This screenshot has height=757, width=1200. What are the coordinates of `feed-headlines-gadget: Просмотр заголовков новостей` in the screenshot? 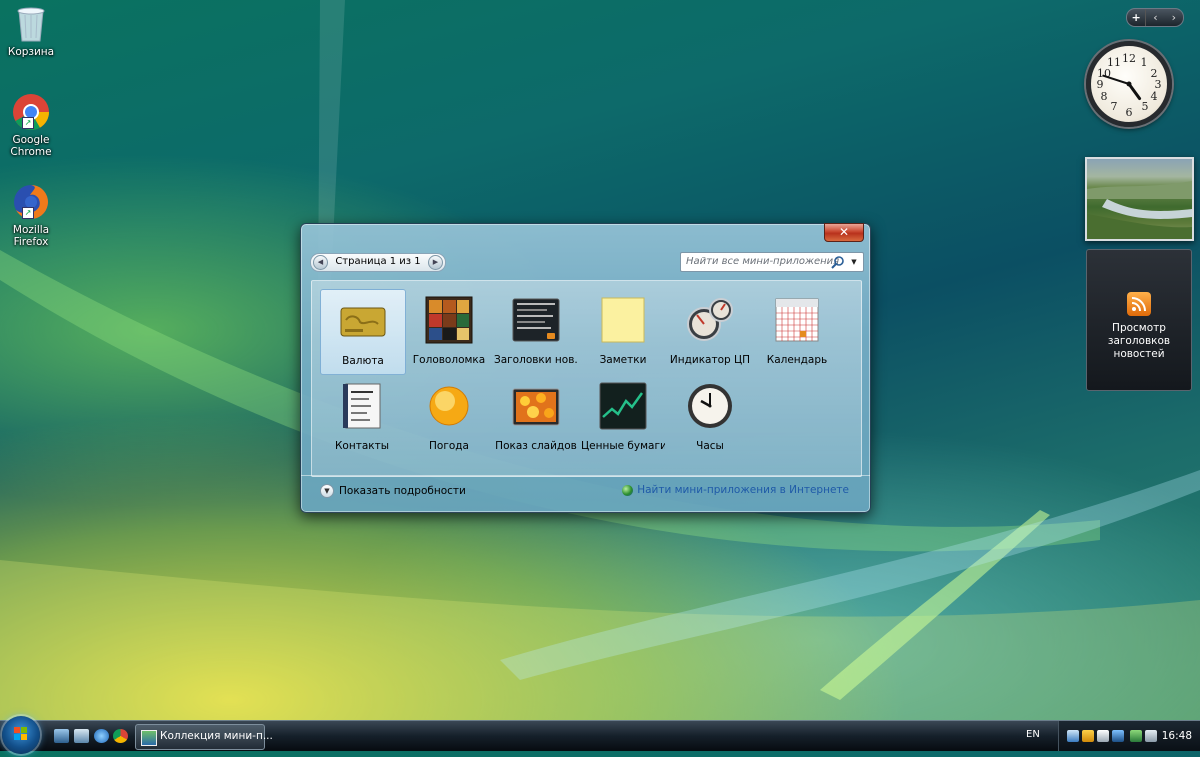 It's located at (1139, 320).